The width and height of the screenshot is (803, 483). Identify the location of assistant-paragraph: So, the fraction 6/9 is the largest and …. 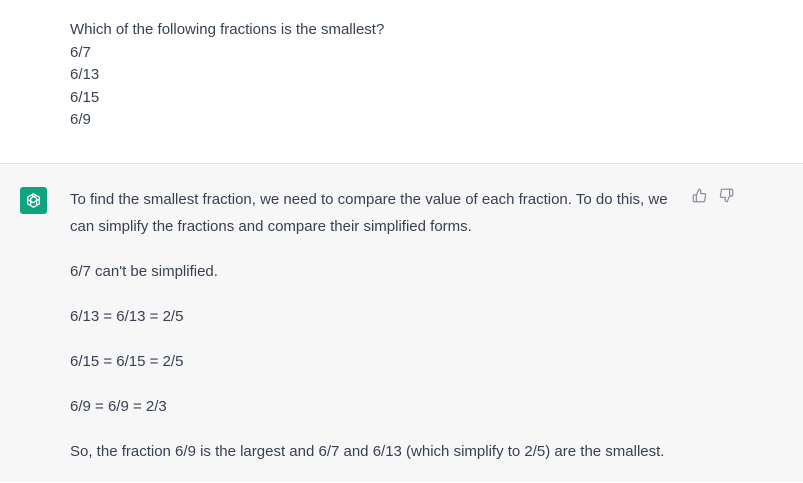
(367, 451).